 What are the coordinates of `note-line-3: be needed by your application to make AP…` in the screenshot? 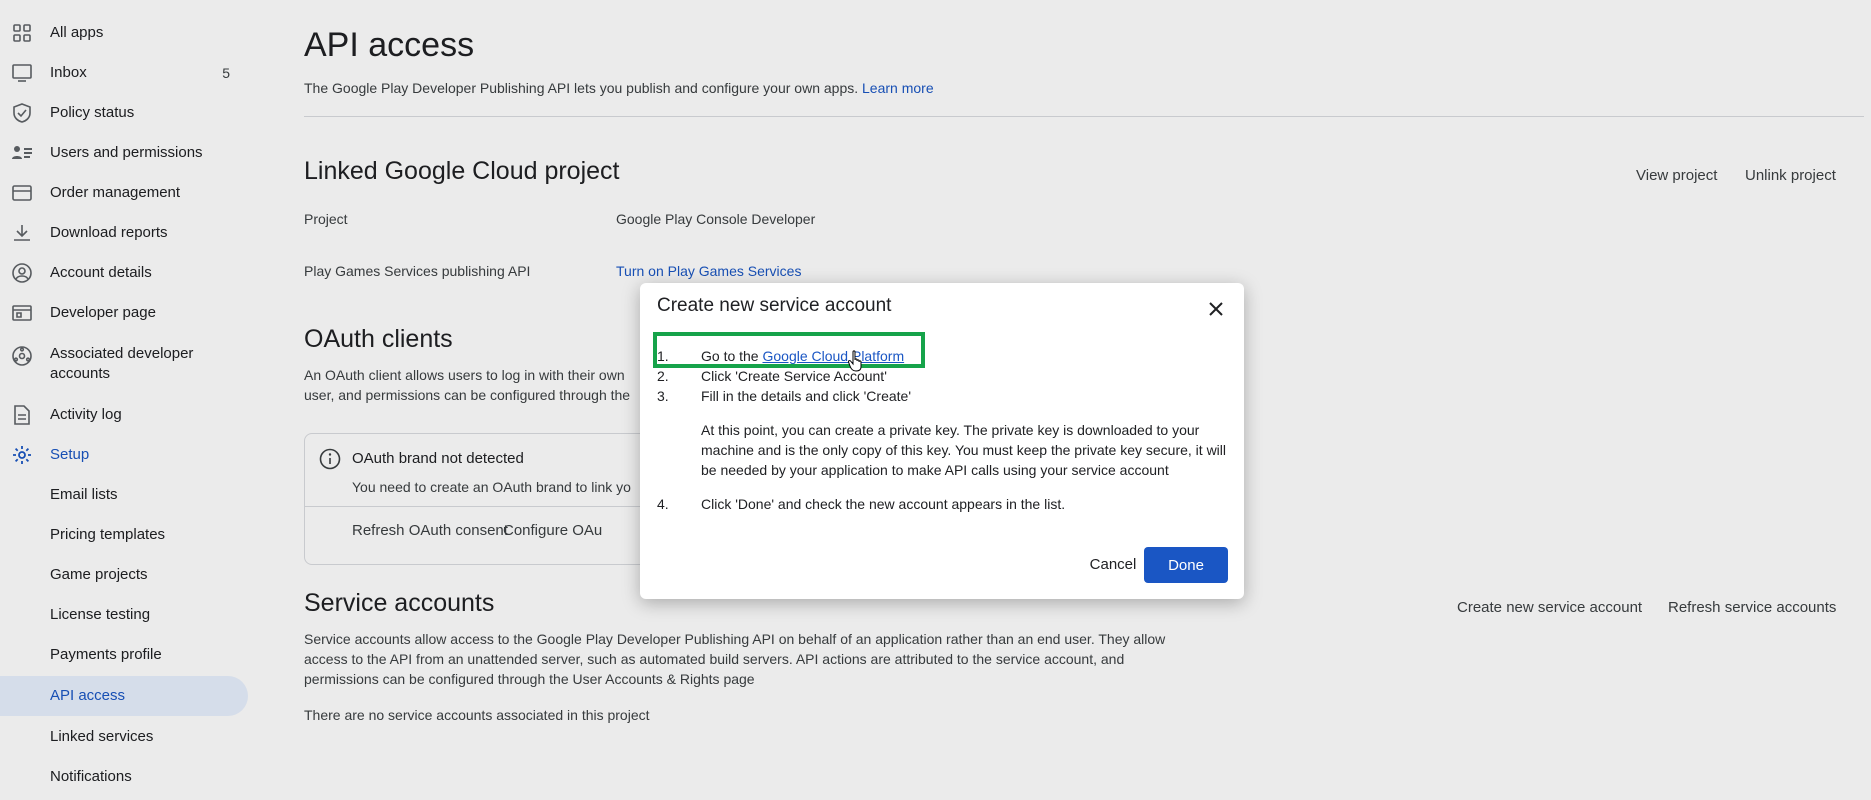 It's located at (935, 470).